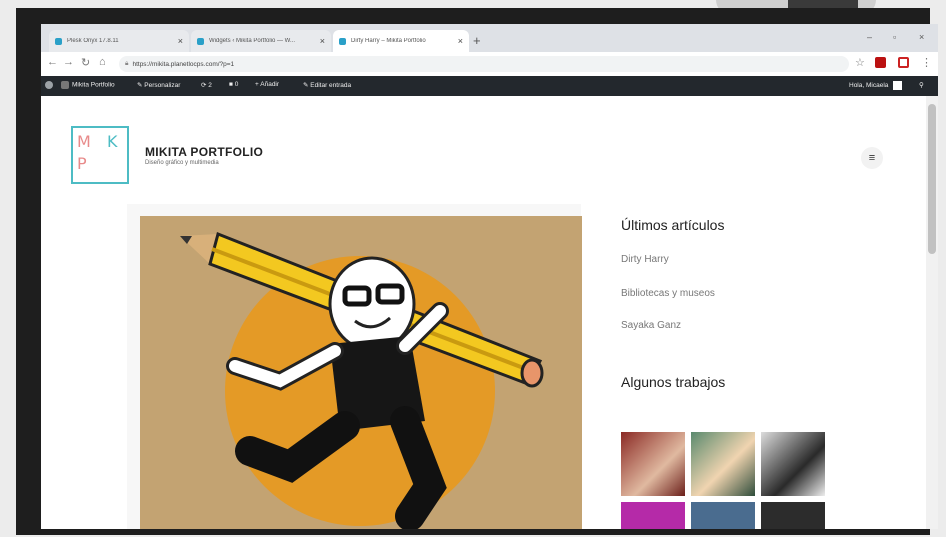  I want to click on avatar, so click(898, 85).